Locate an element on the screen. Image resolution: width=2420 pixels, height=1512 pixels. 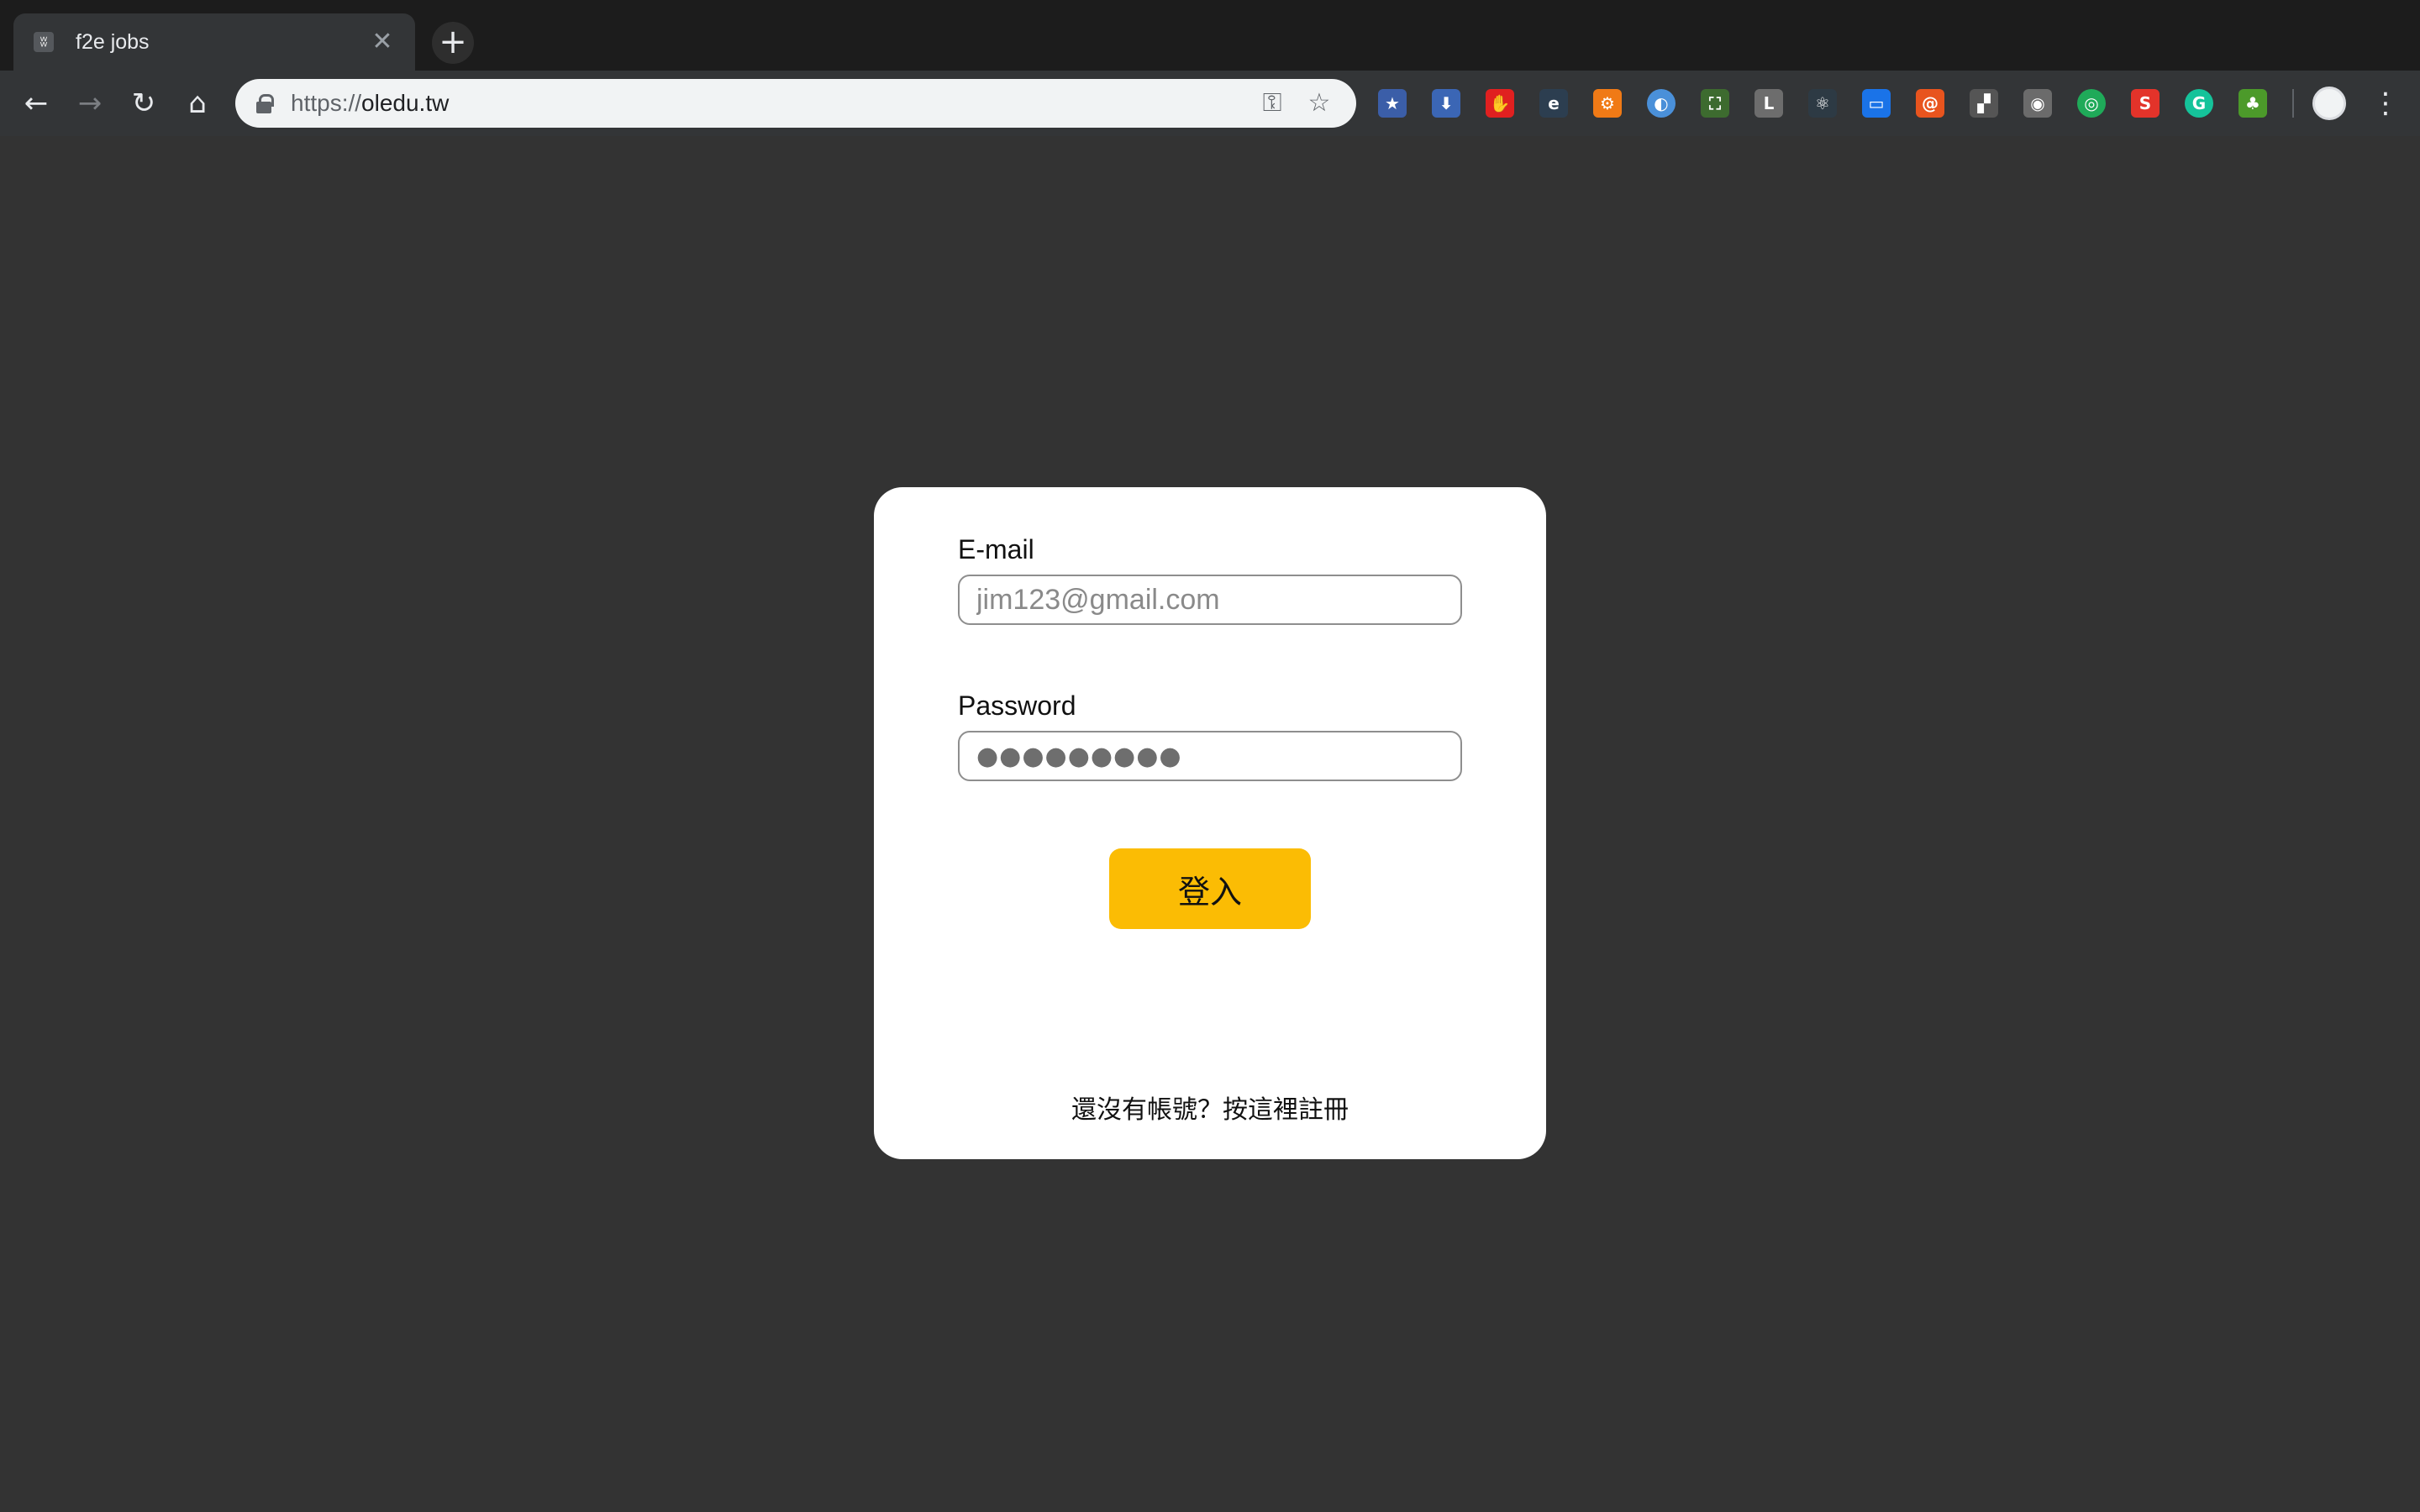
browser-menu-icon: ⋮ is located at coordinates (2386, 103).